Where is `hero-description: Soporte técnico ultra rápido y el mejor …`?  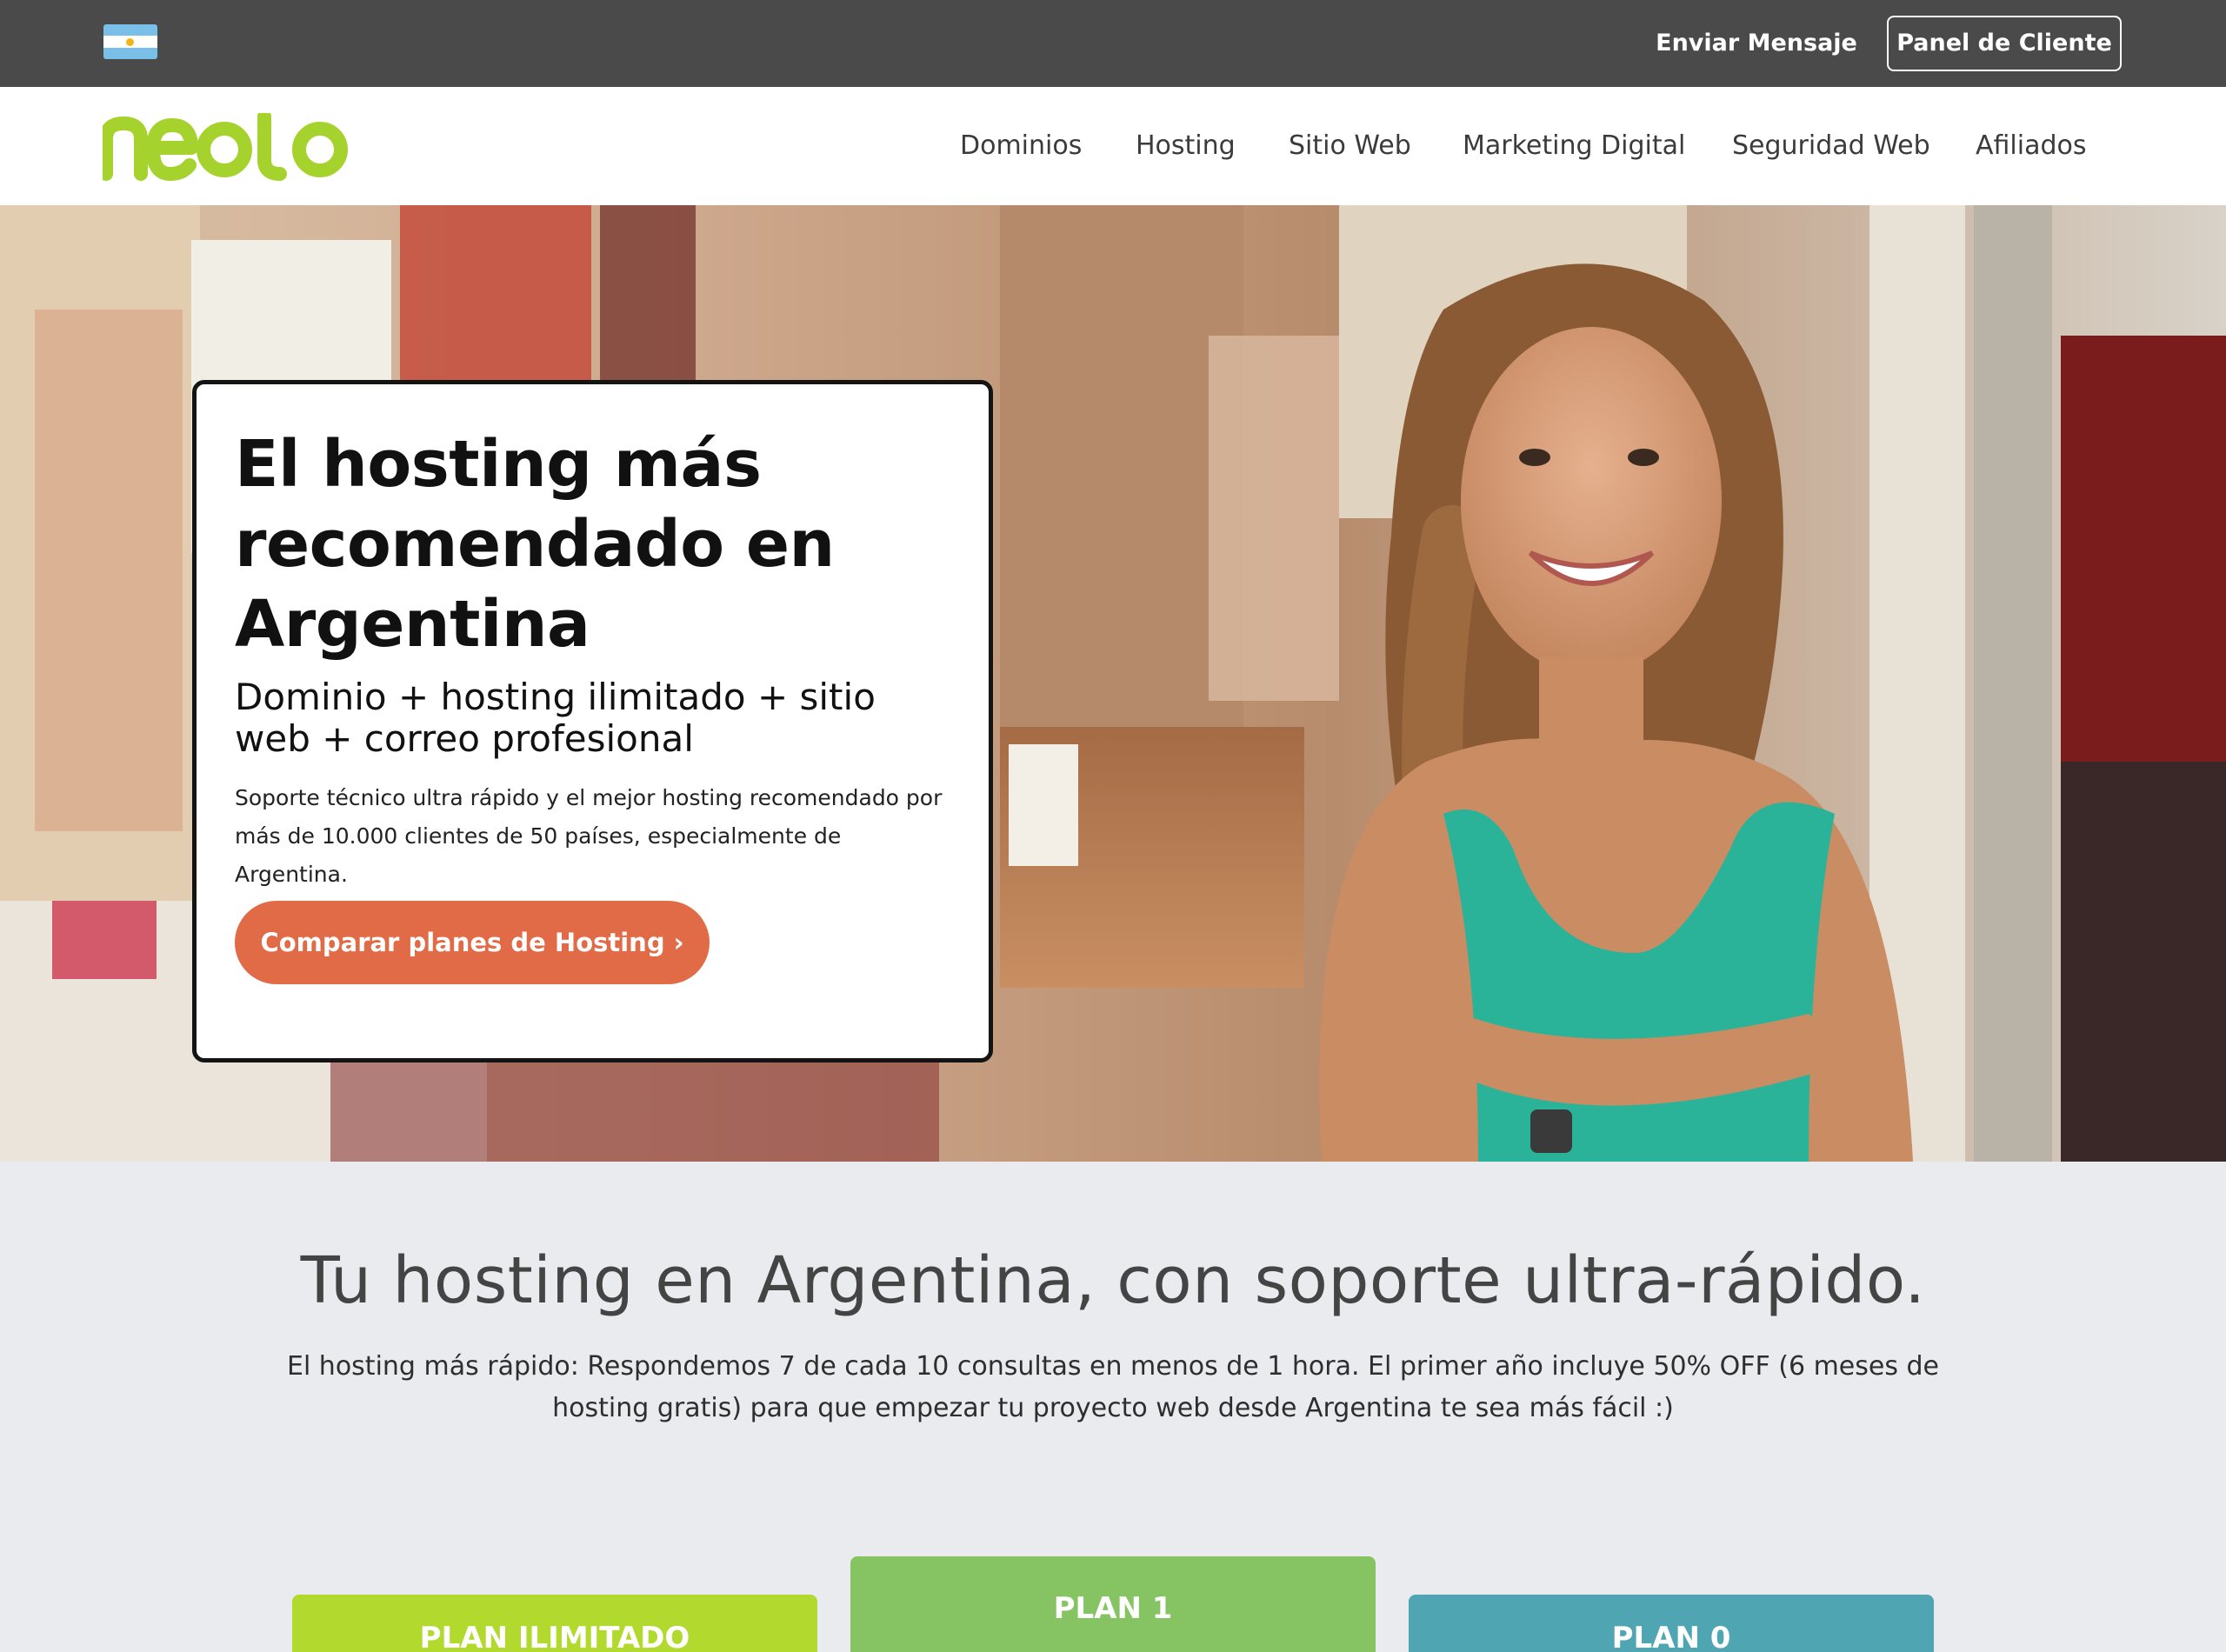
hero-description: Soporte técnico ultra rápido y el mejor … is located at coordinates (589, 836).